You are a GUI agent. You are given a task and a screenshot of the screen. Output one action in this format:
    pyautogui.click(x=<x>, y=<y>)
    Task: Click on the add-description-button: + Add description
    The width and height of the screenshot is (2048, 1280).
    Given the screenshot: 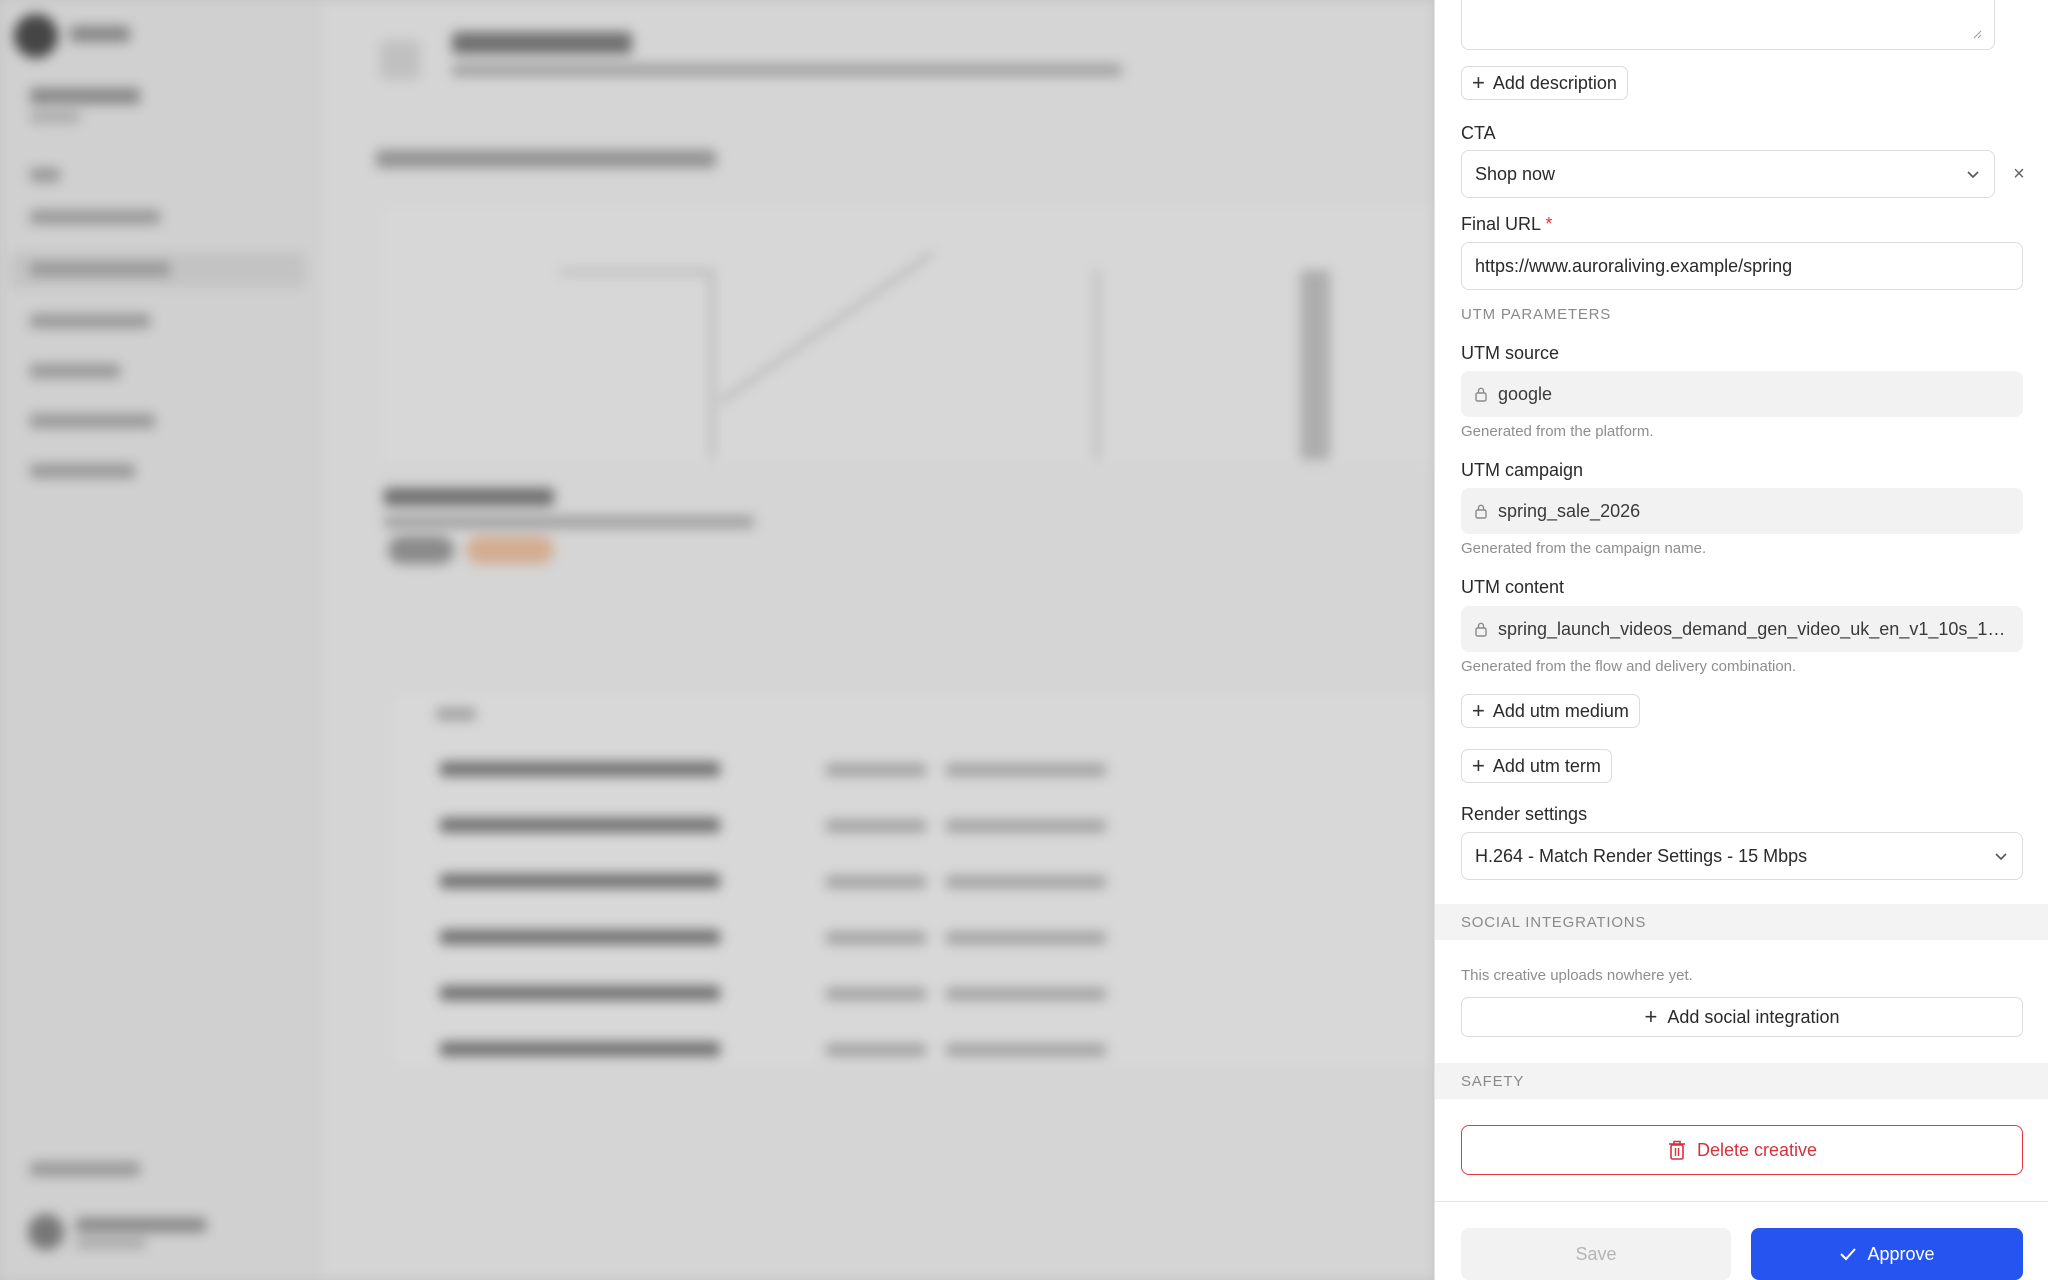 What is the action you would take?
    pyautogui.click(x=1544, y=83)
    